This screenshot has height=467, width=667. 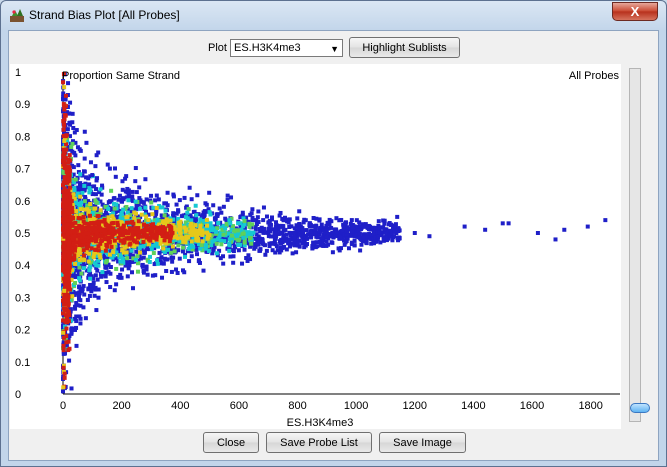 What do you see at coordinates (22, 266) in the screenshot?
I see `y-tick-label: 0.4` at bounding box center [22, 266].